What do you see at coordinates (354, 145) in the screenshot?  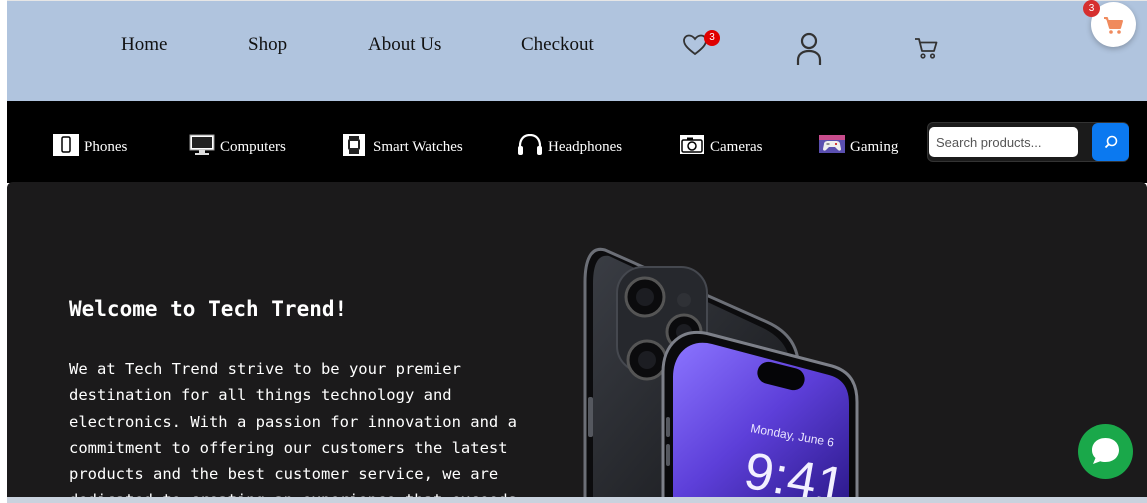 I see `smartwatch-icon` at bounding box center [354, 145].